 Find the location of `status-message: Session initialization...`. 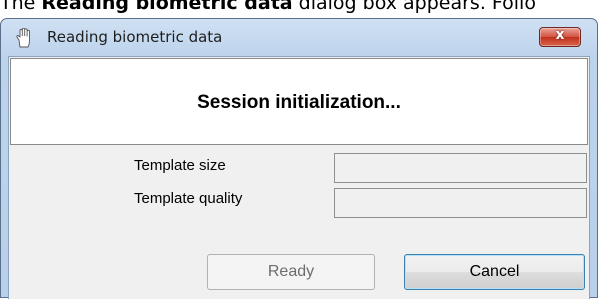

status-message: Session initialization... is located at coordinates (299, 102).